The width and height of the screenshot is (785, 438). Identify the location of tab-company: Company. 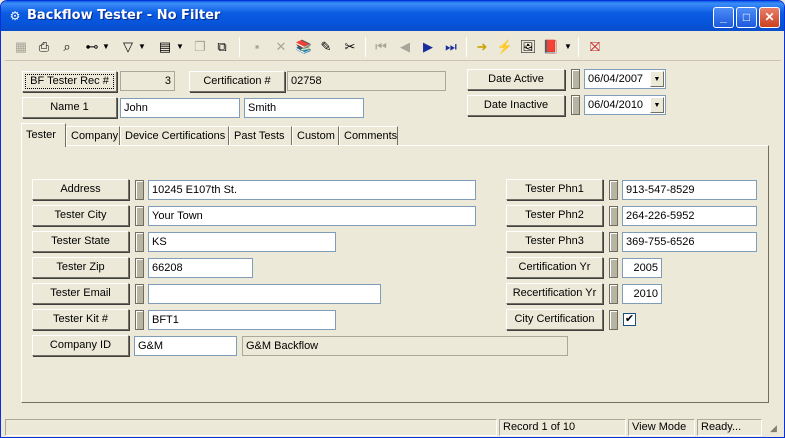
(93, 136).